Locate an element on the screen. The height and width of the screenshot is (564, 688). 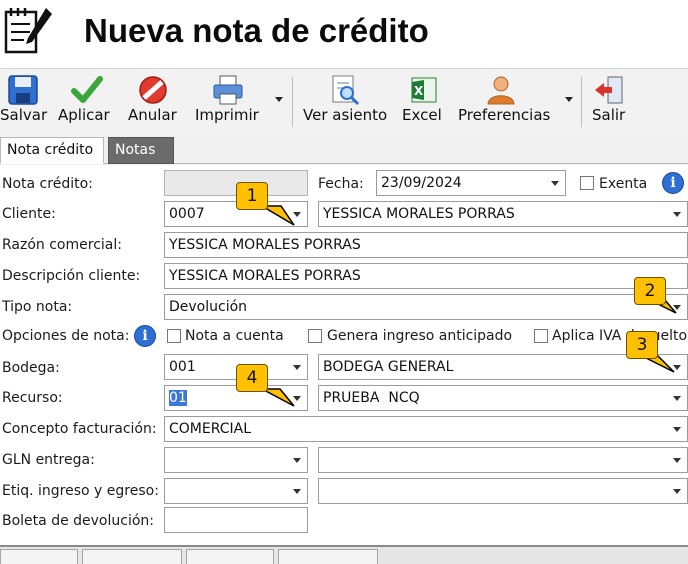
tipo-nota-label: Tipo nota: is located at coordinates (37, 307).